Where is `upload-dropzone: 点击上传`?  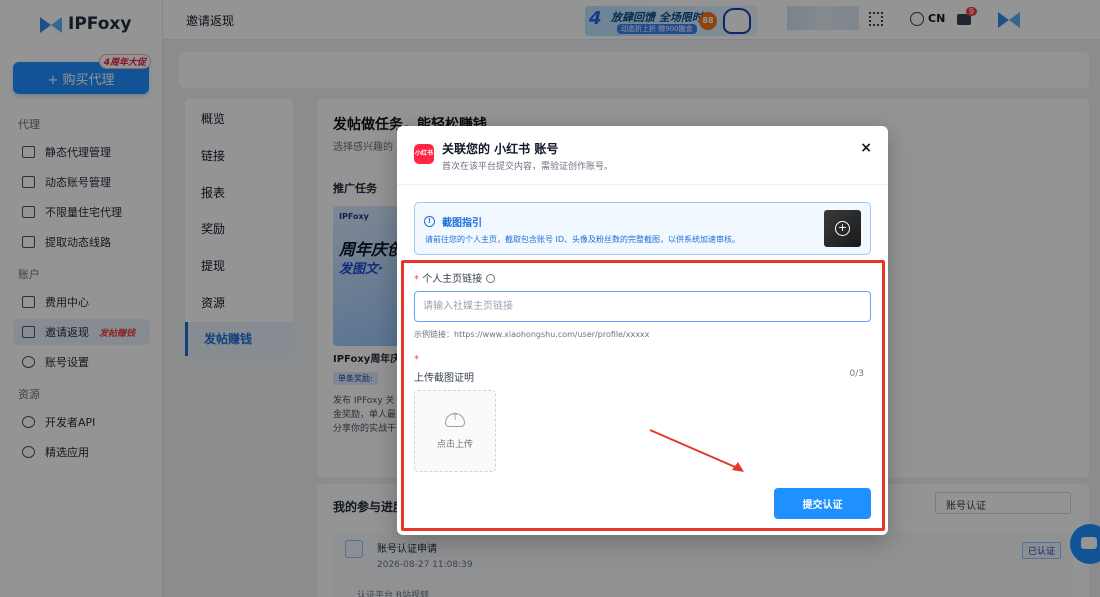
upload-dropzone: 点击上传 is located at coordinates (455, 431).